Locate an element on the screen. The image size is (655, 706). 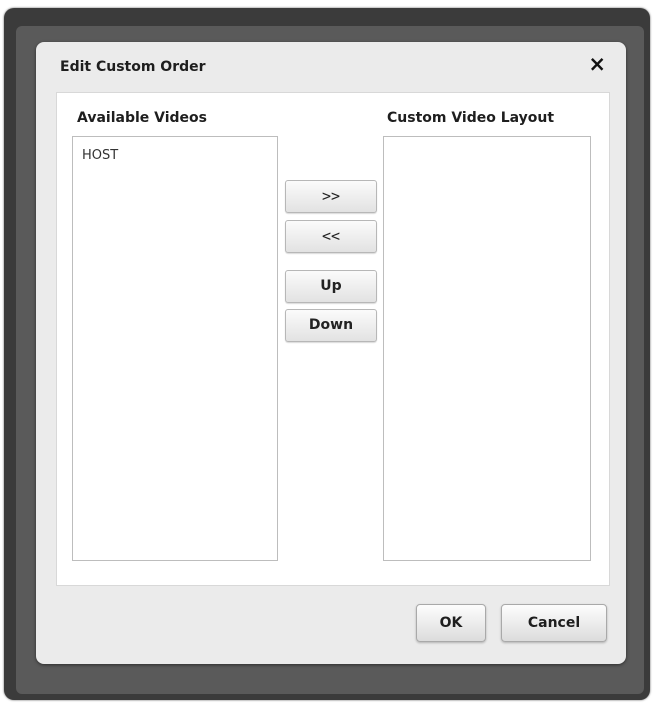
available-videos-label: Available Videos is located at coordinates (142, 118).